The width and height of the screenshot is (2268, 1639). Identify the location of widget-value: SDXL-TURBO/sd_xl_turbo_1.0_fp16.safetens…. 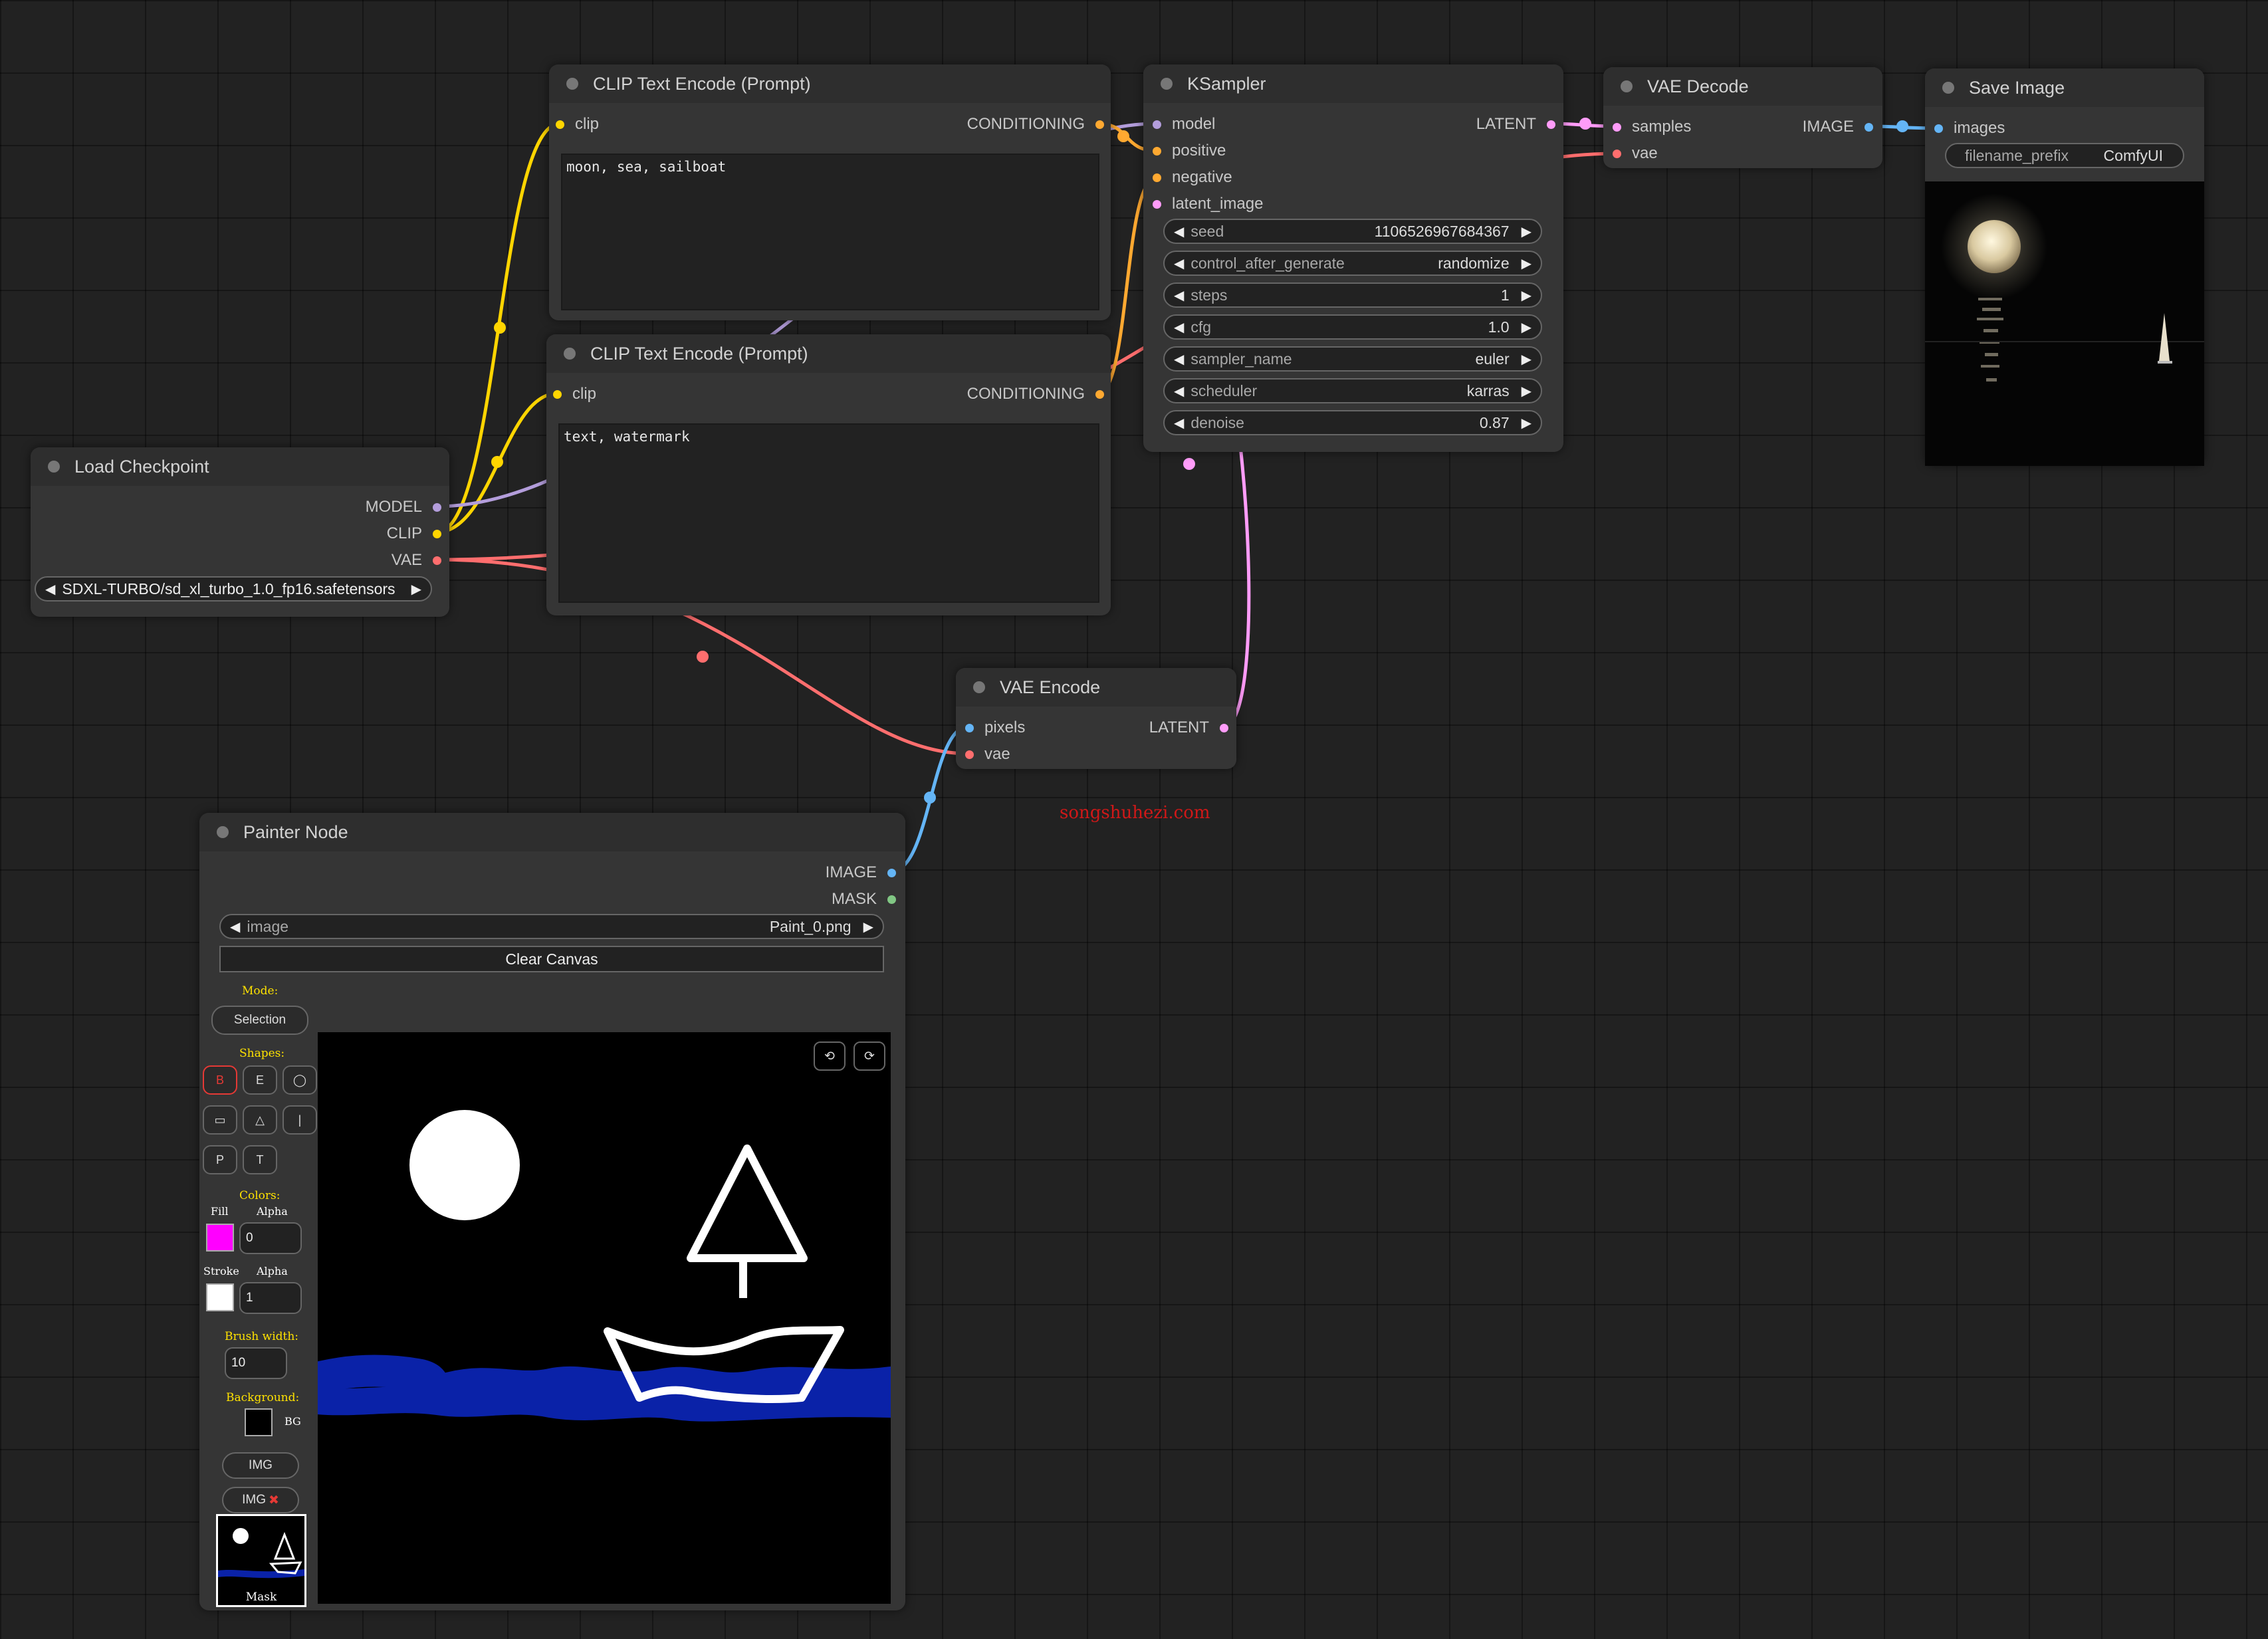
(229, 589).